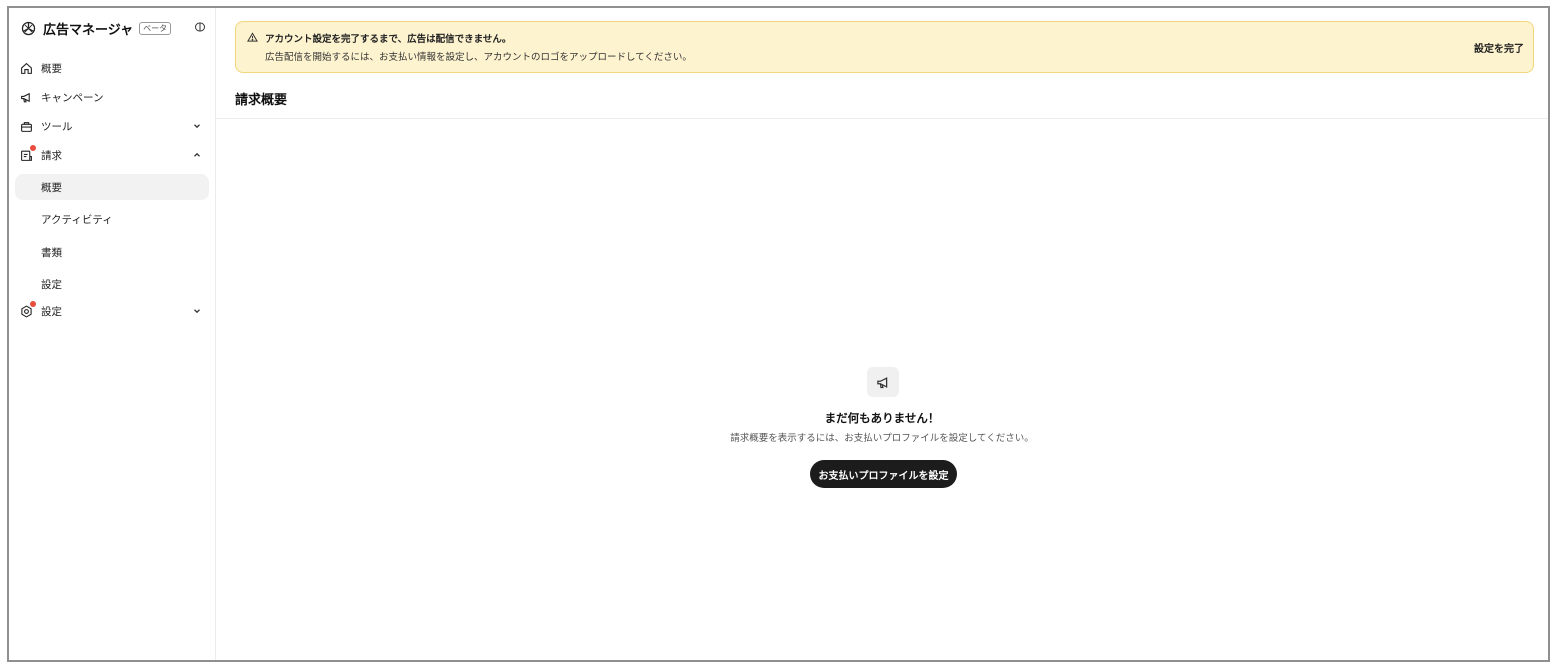 This screenshot has width=1556, height=668. Describe the element at coordinates (112, 284) in the screenshot. I see `sidebar-subitem-billing-settings: 設定` at that location.